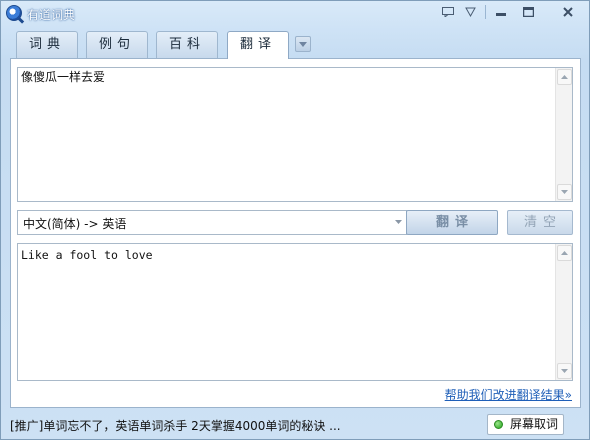 The height and width of the screenshot is (440, 590). What do you see at coordinates (563, 134) in the screenshot?
I see `source-scrollbar` at bounding box center [563, 134].